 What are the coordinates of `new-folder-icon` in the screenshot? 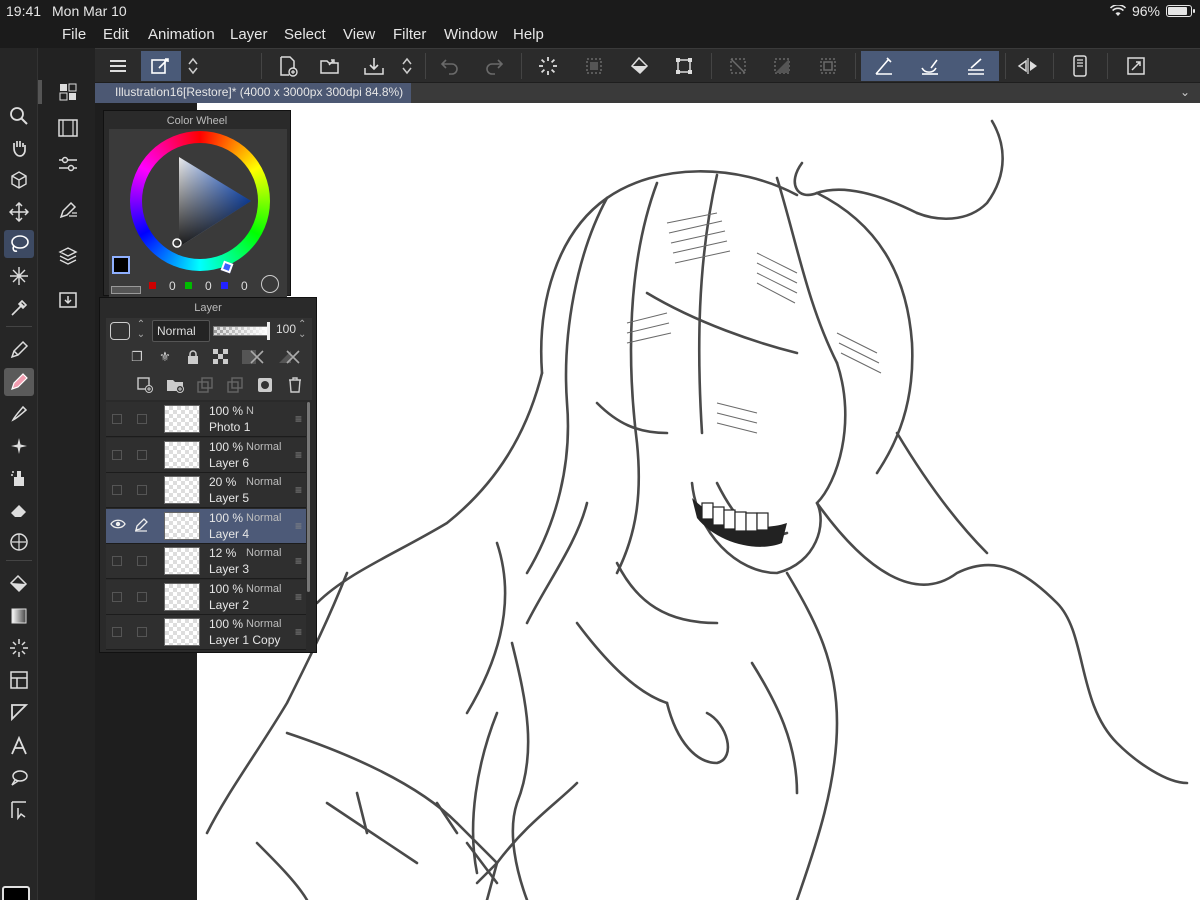 It's located at (175, 385).